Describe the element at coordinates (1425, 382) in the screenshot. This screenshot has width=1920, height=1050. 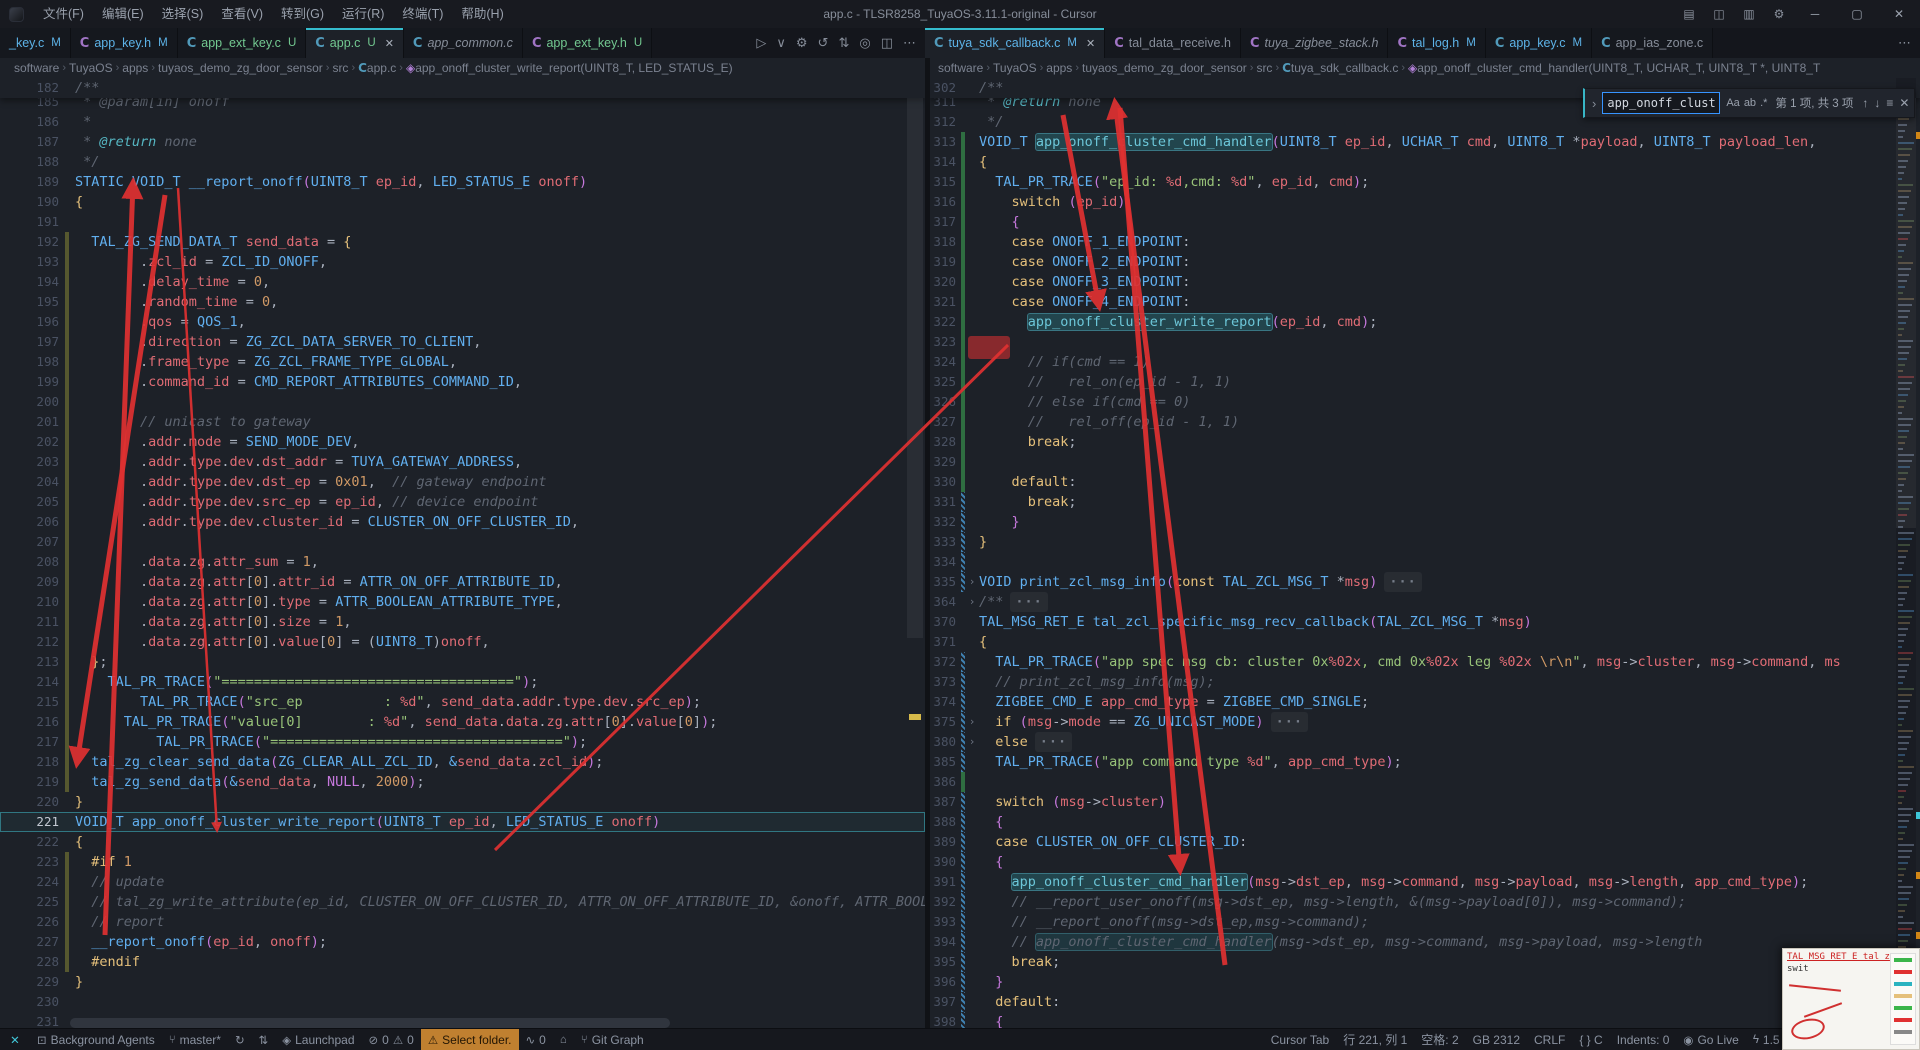
I see `code-line: 325 // rel_on(ep_id - 1, 1)` at that location.